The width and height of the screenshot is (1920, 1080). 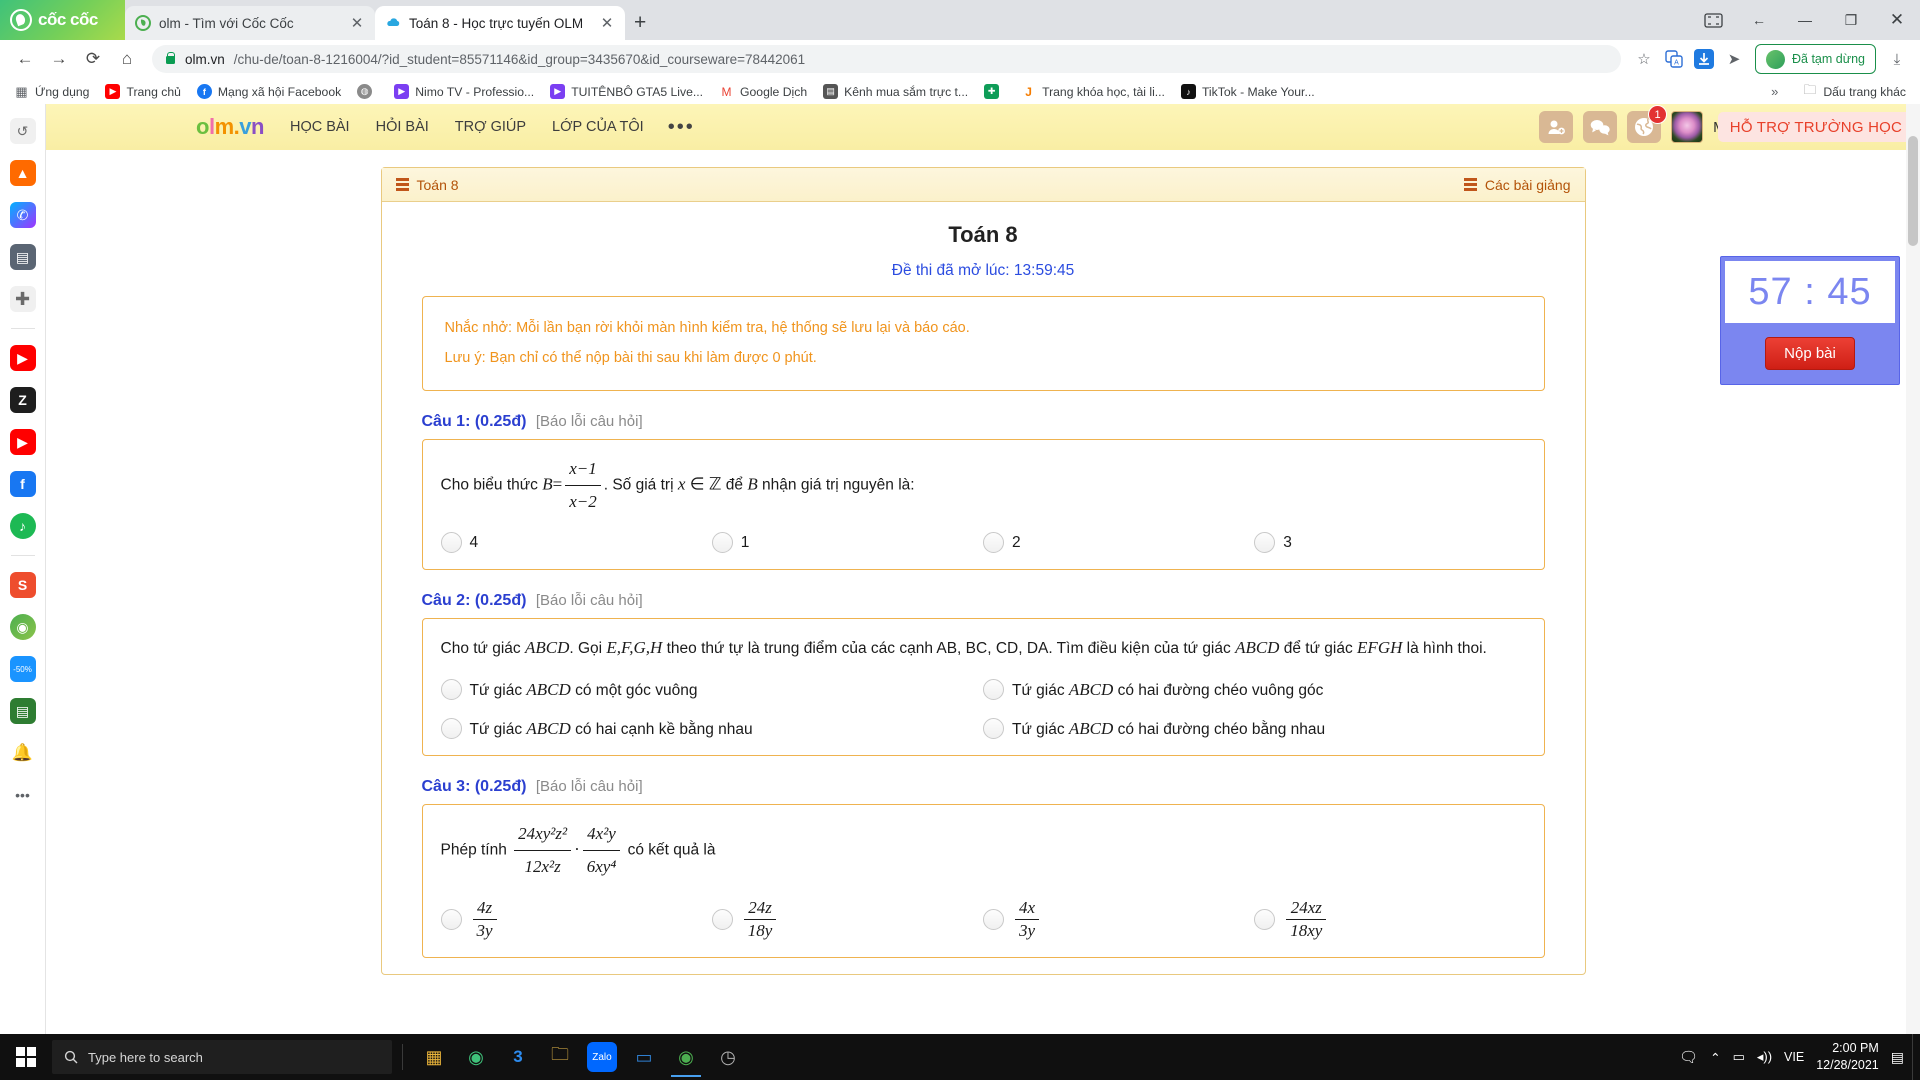 I want to click on question-2-option-0: Tứ giác ABCD có một góc vuông, so click(x=712, y=690).